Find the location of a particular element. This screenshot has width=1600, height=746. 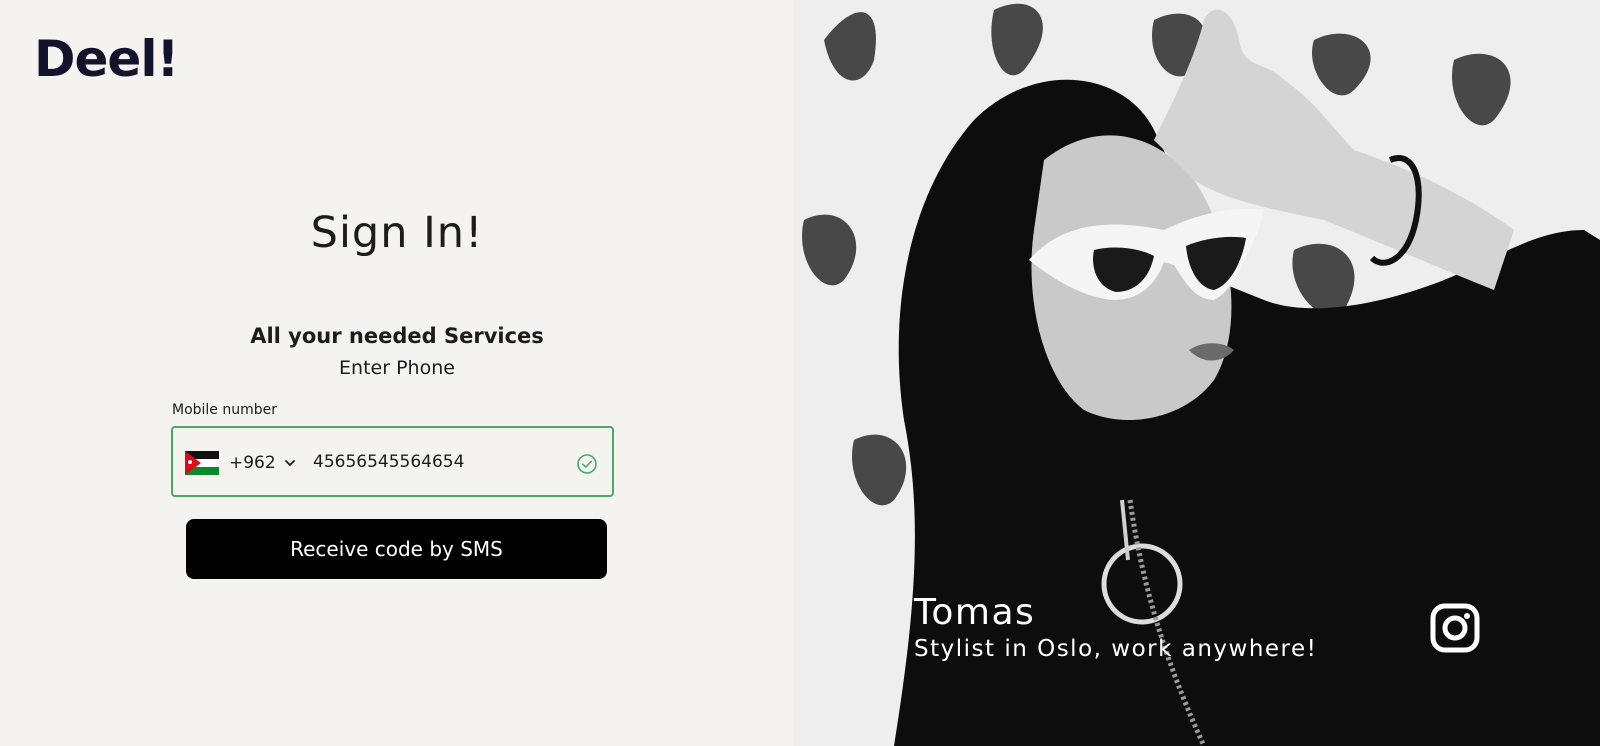

stylist-tagline: Stylist in Oslo, work anywhere! is located at coordinates (1116, 649).